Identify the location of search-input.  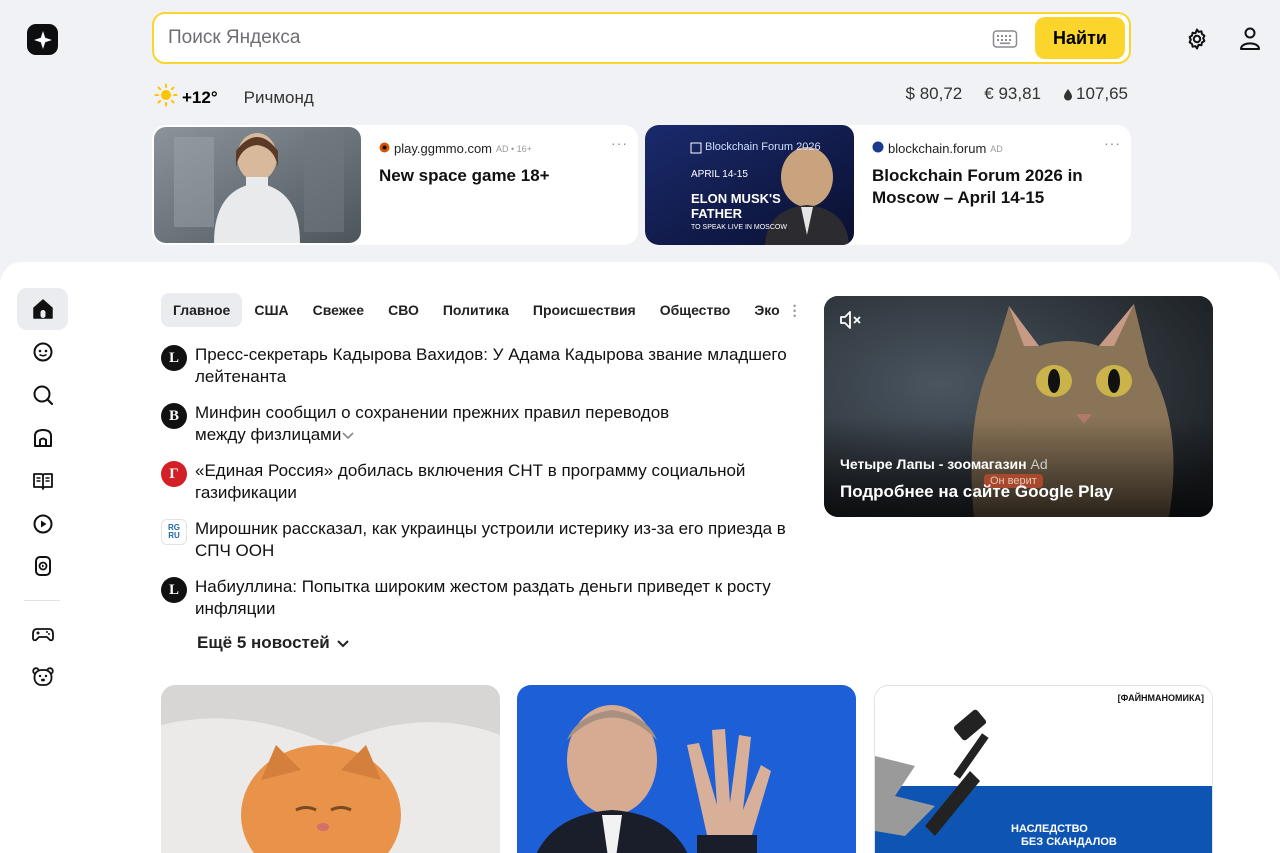
(568, 38).